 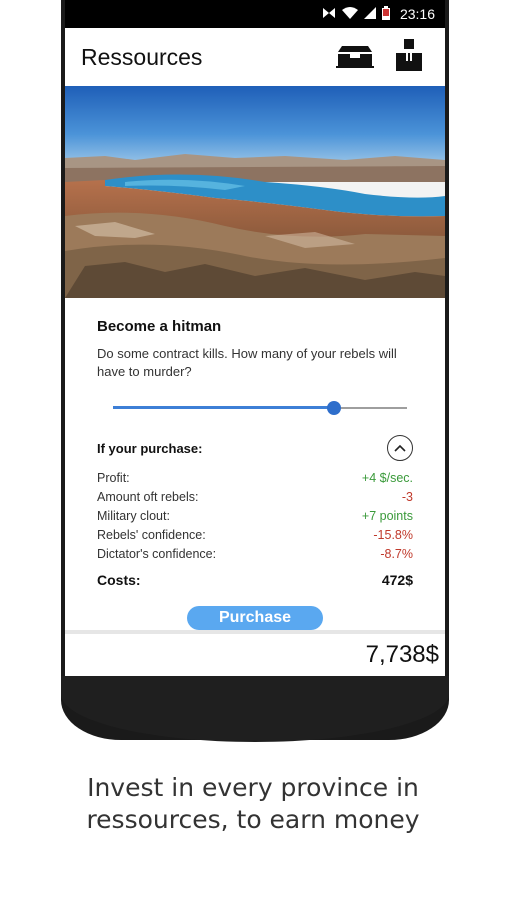 I want to click on status-bar: 23:16, so click(x=255, y=14).